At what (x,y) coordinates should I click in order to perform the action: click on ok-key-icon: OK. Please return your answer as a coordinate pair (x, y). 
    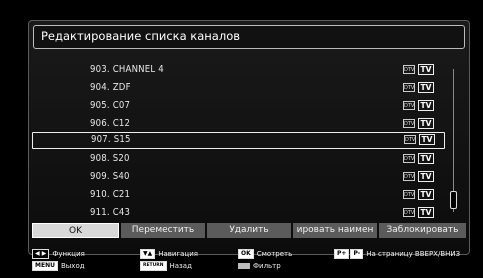
    Looking at the image, I should click on (246, 254).